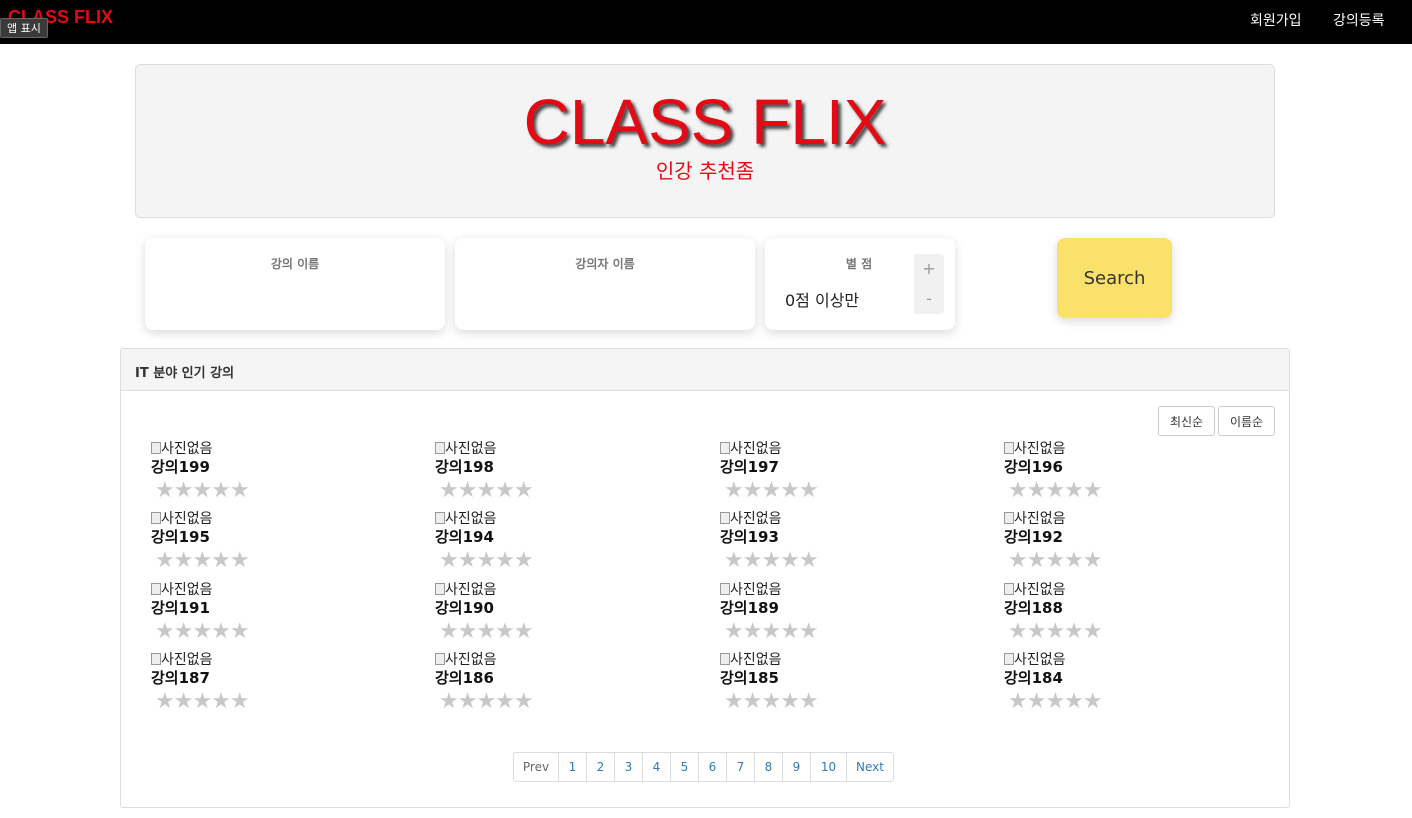 This screenshot has width=1412, height=818. What do you see at coordinates (1114, 278) in the screenshot?
I see `search-button: Search` at bounding box center [1114, 278].